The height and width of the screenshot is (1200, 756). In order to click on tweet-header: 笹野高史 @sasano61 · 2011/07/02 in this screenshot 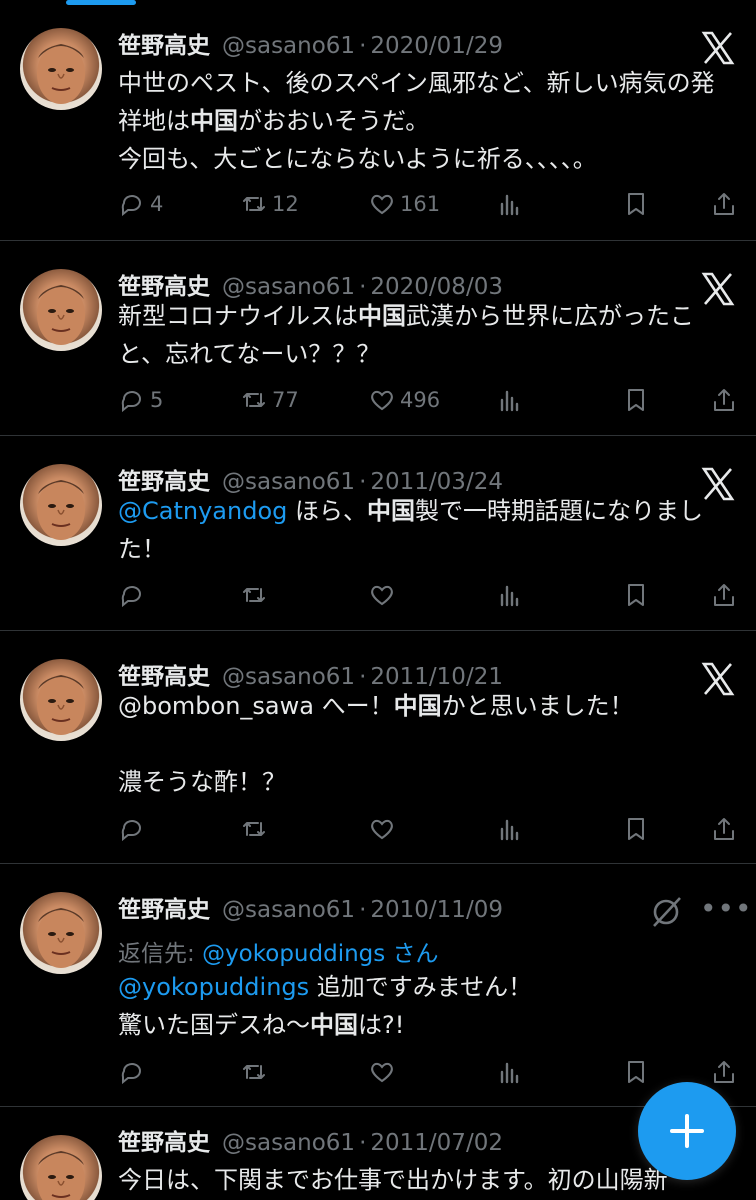, I will do `click(310, 1143)`.